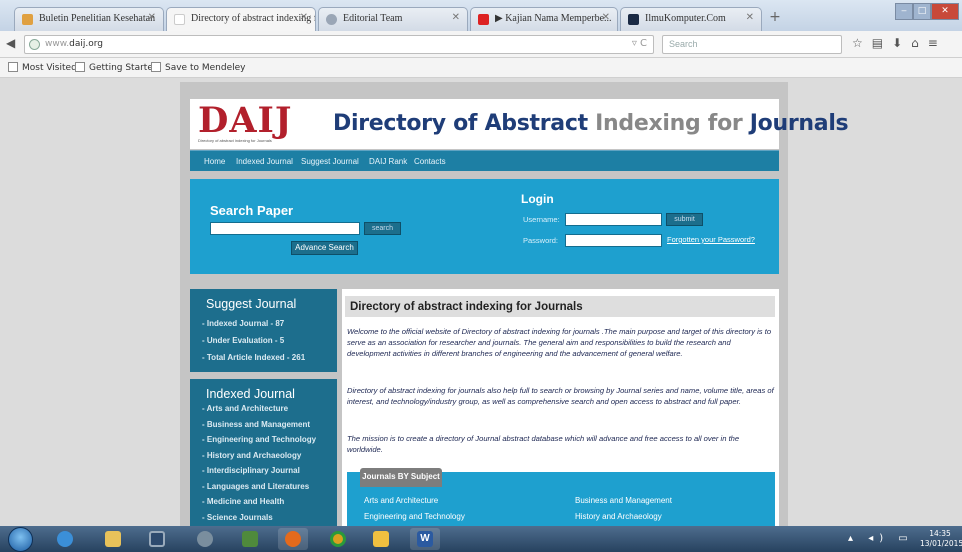  What do you see at coordinates (711, 239) in the screenshot?
I see `forgot-password-link: Forgotten your Password?` at bounding box center [711, 239].